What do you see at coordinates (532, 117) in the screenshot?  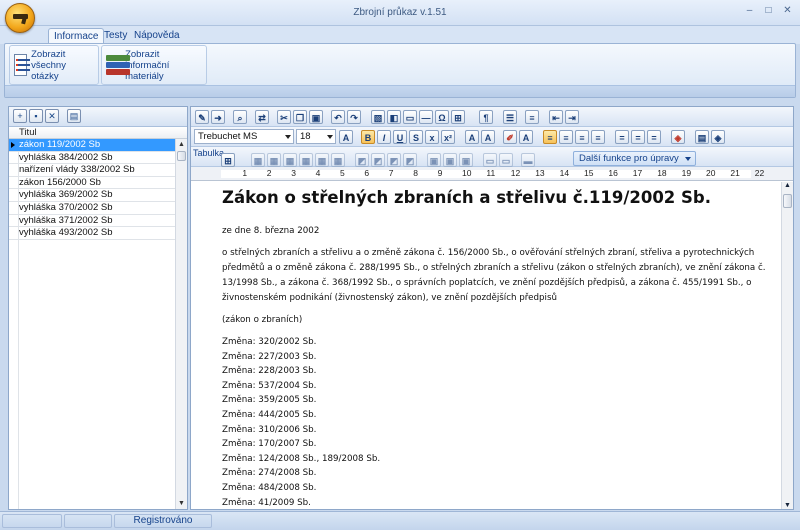 I see `numbering-icon: ≡` at bounding box center [532, 117].